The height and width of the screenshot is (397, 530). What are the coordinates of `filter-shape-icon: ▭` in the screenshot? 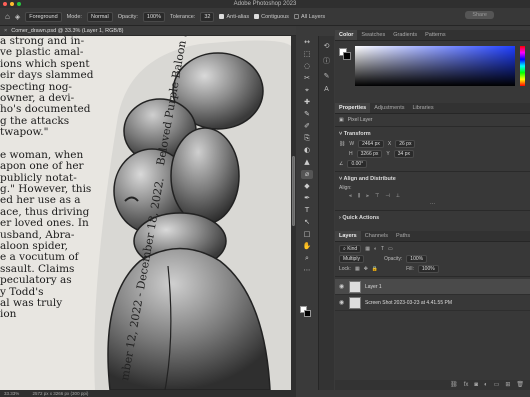 It's located at (390, 249).